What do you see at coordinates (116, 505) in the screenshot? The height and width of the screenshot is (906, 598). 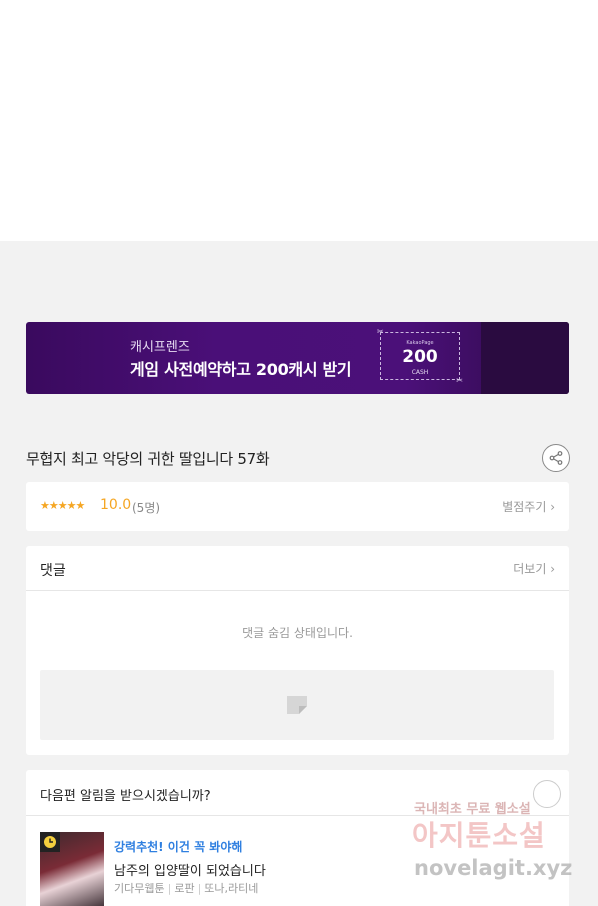 I see `rating-score: 10.0` at bounding box center [116, 505].